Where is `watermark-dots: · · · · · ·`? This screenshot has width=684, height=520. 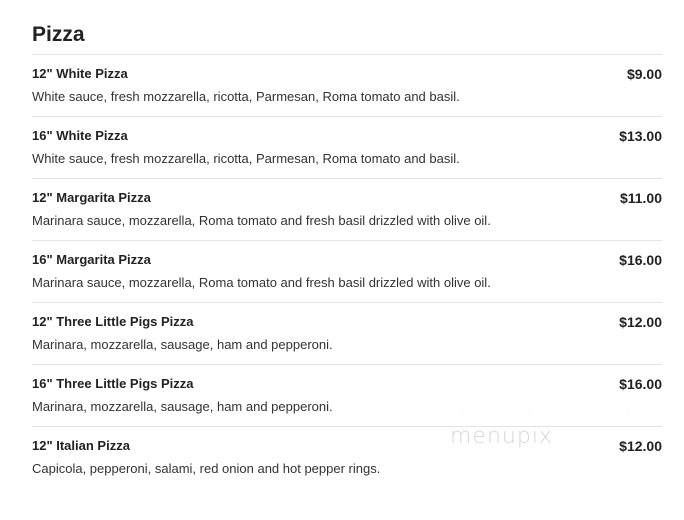 watermark-dots: · · · · · · is located at coordinates (553, 412).